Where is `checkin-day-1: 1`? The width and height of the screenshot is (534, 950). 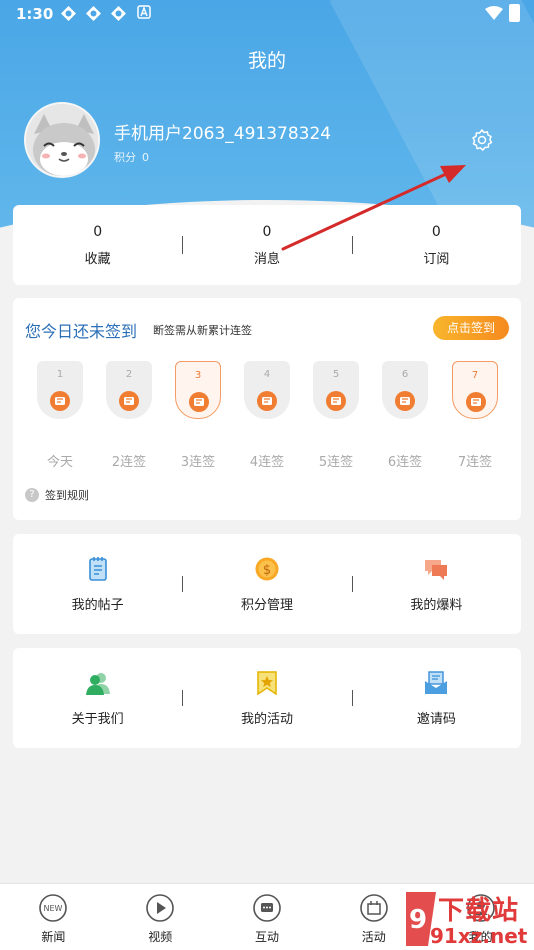
checkin-day-1: 1 is located at coordinates (60, 390).